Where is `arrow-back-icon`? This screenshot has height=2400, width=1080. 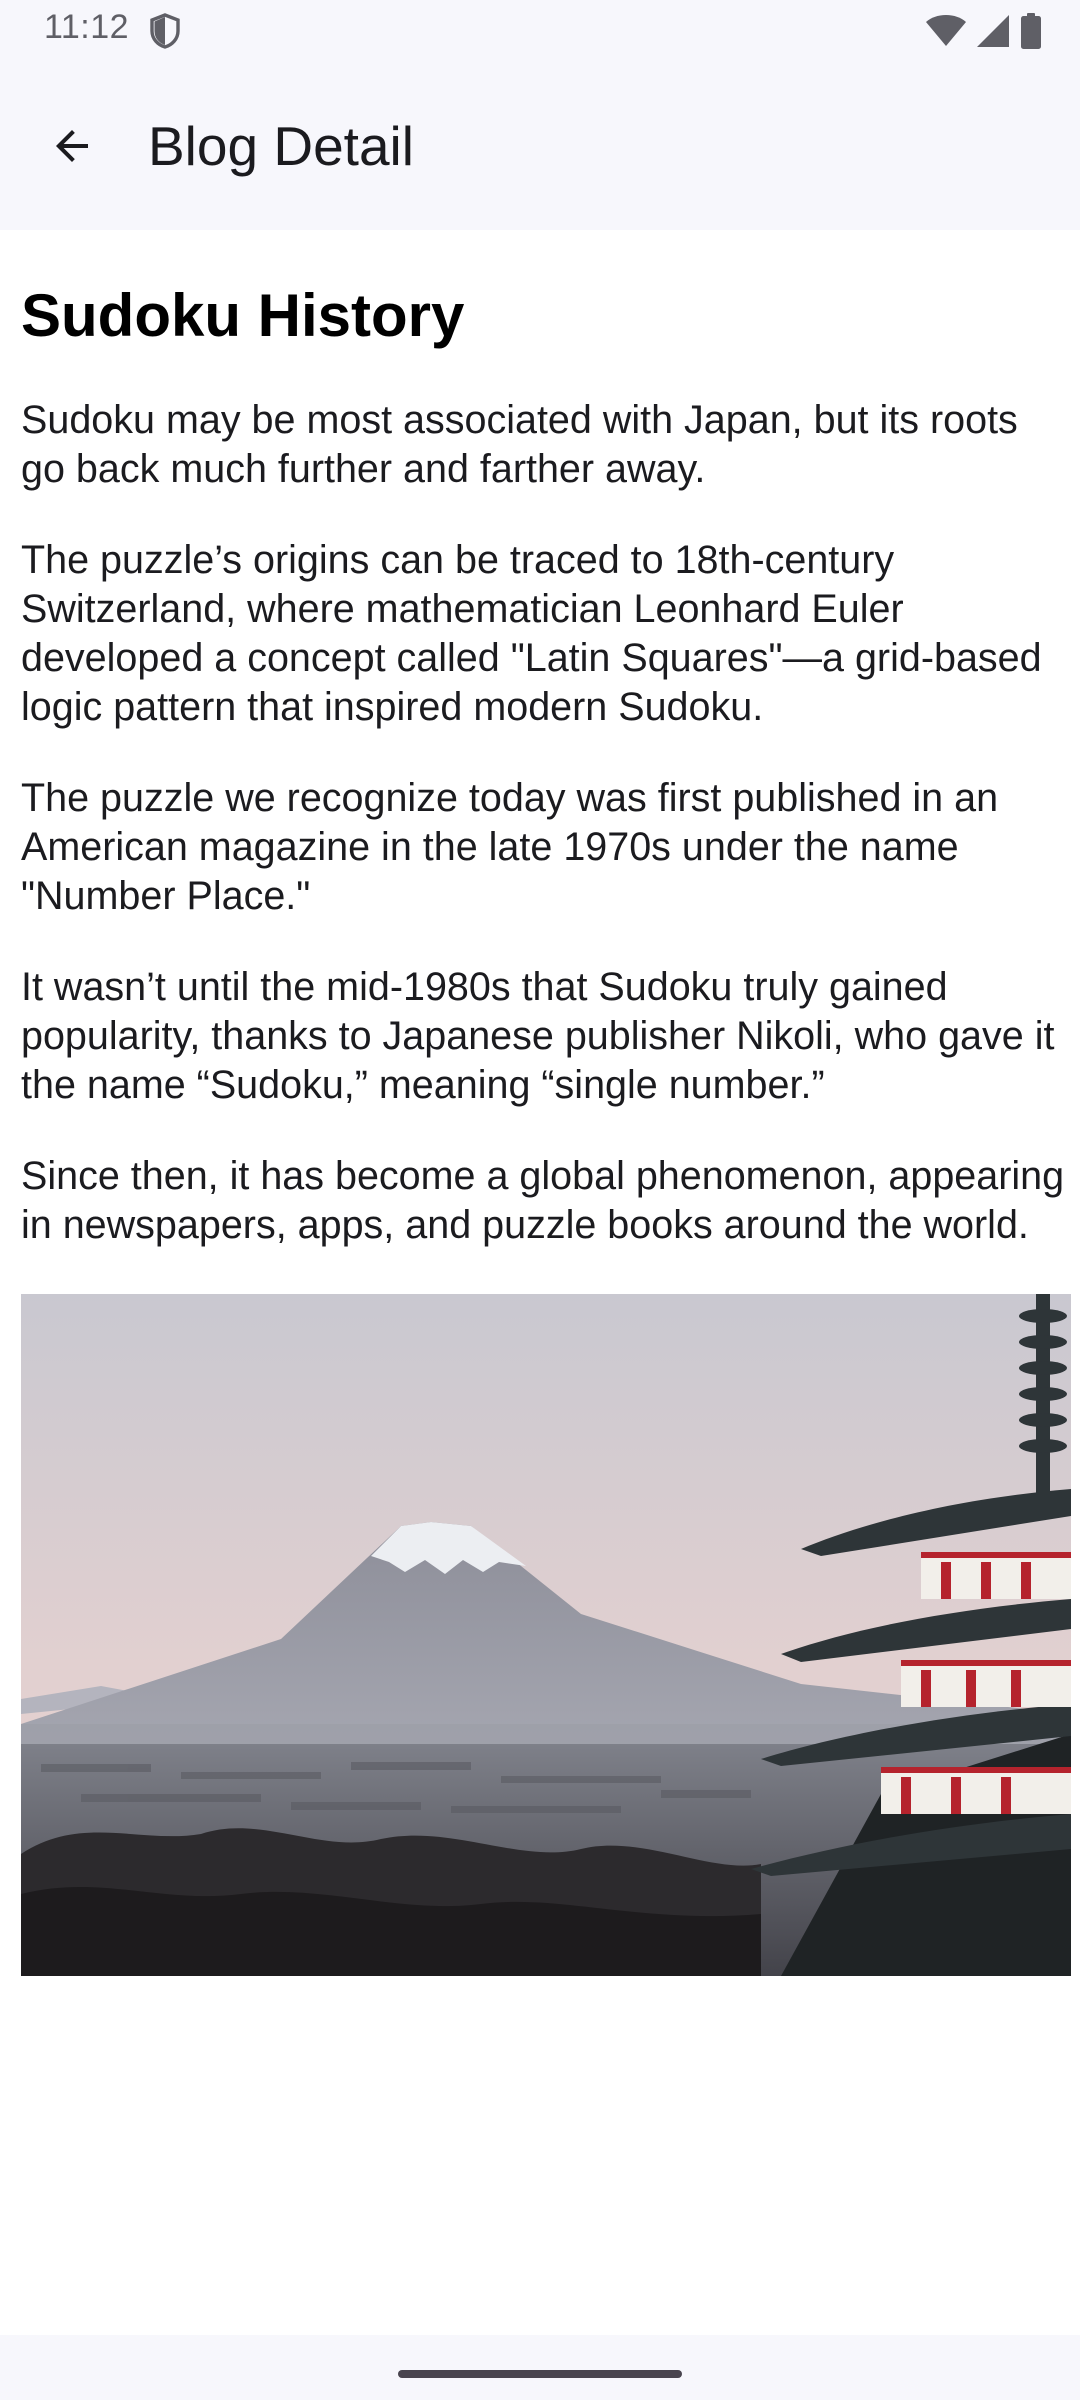 arrow-back-icon is located at coordinates (72, 146).